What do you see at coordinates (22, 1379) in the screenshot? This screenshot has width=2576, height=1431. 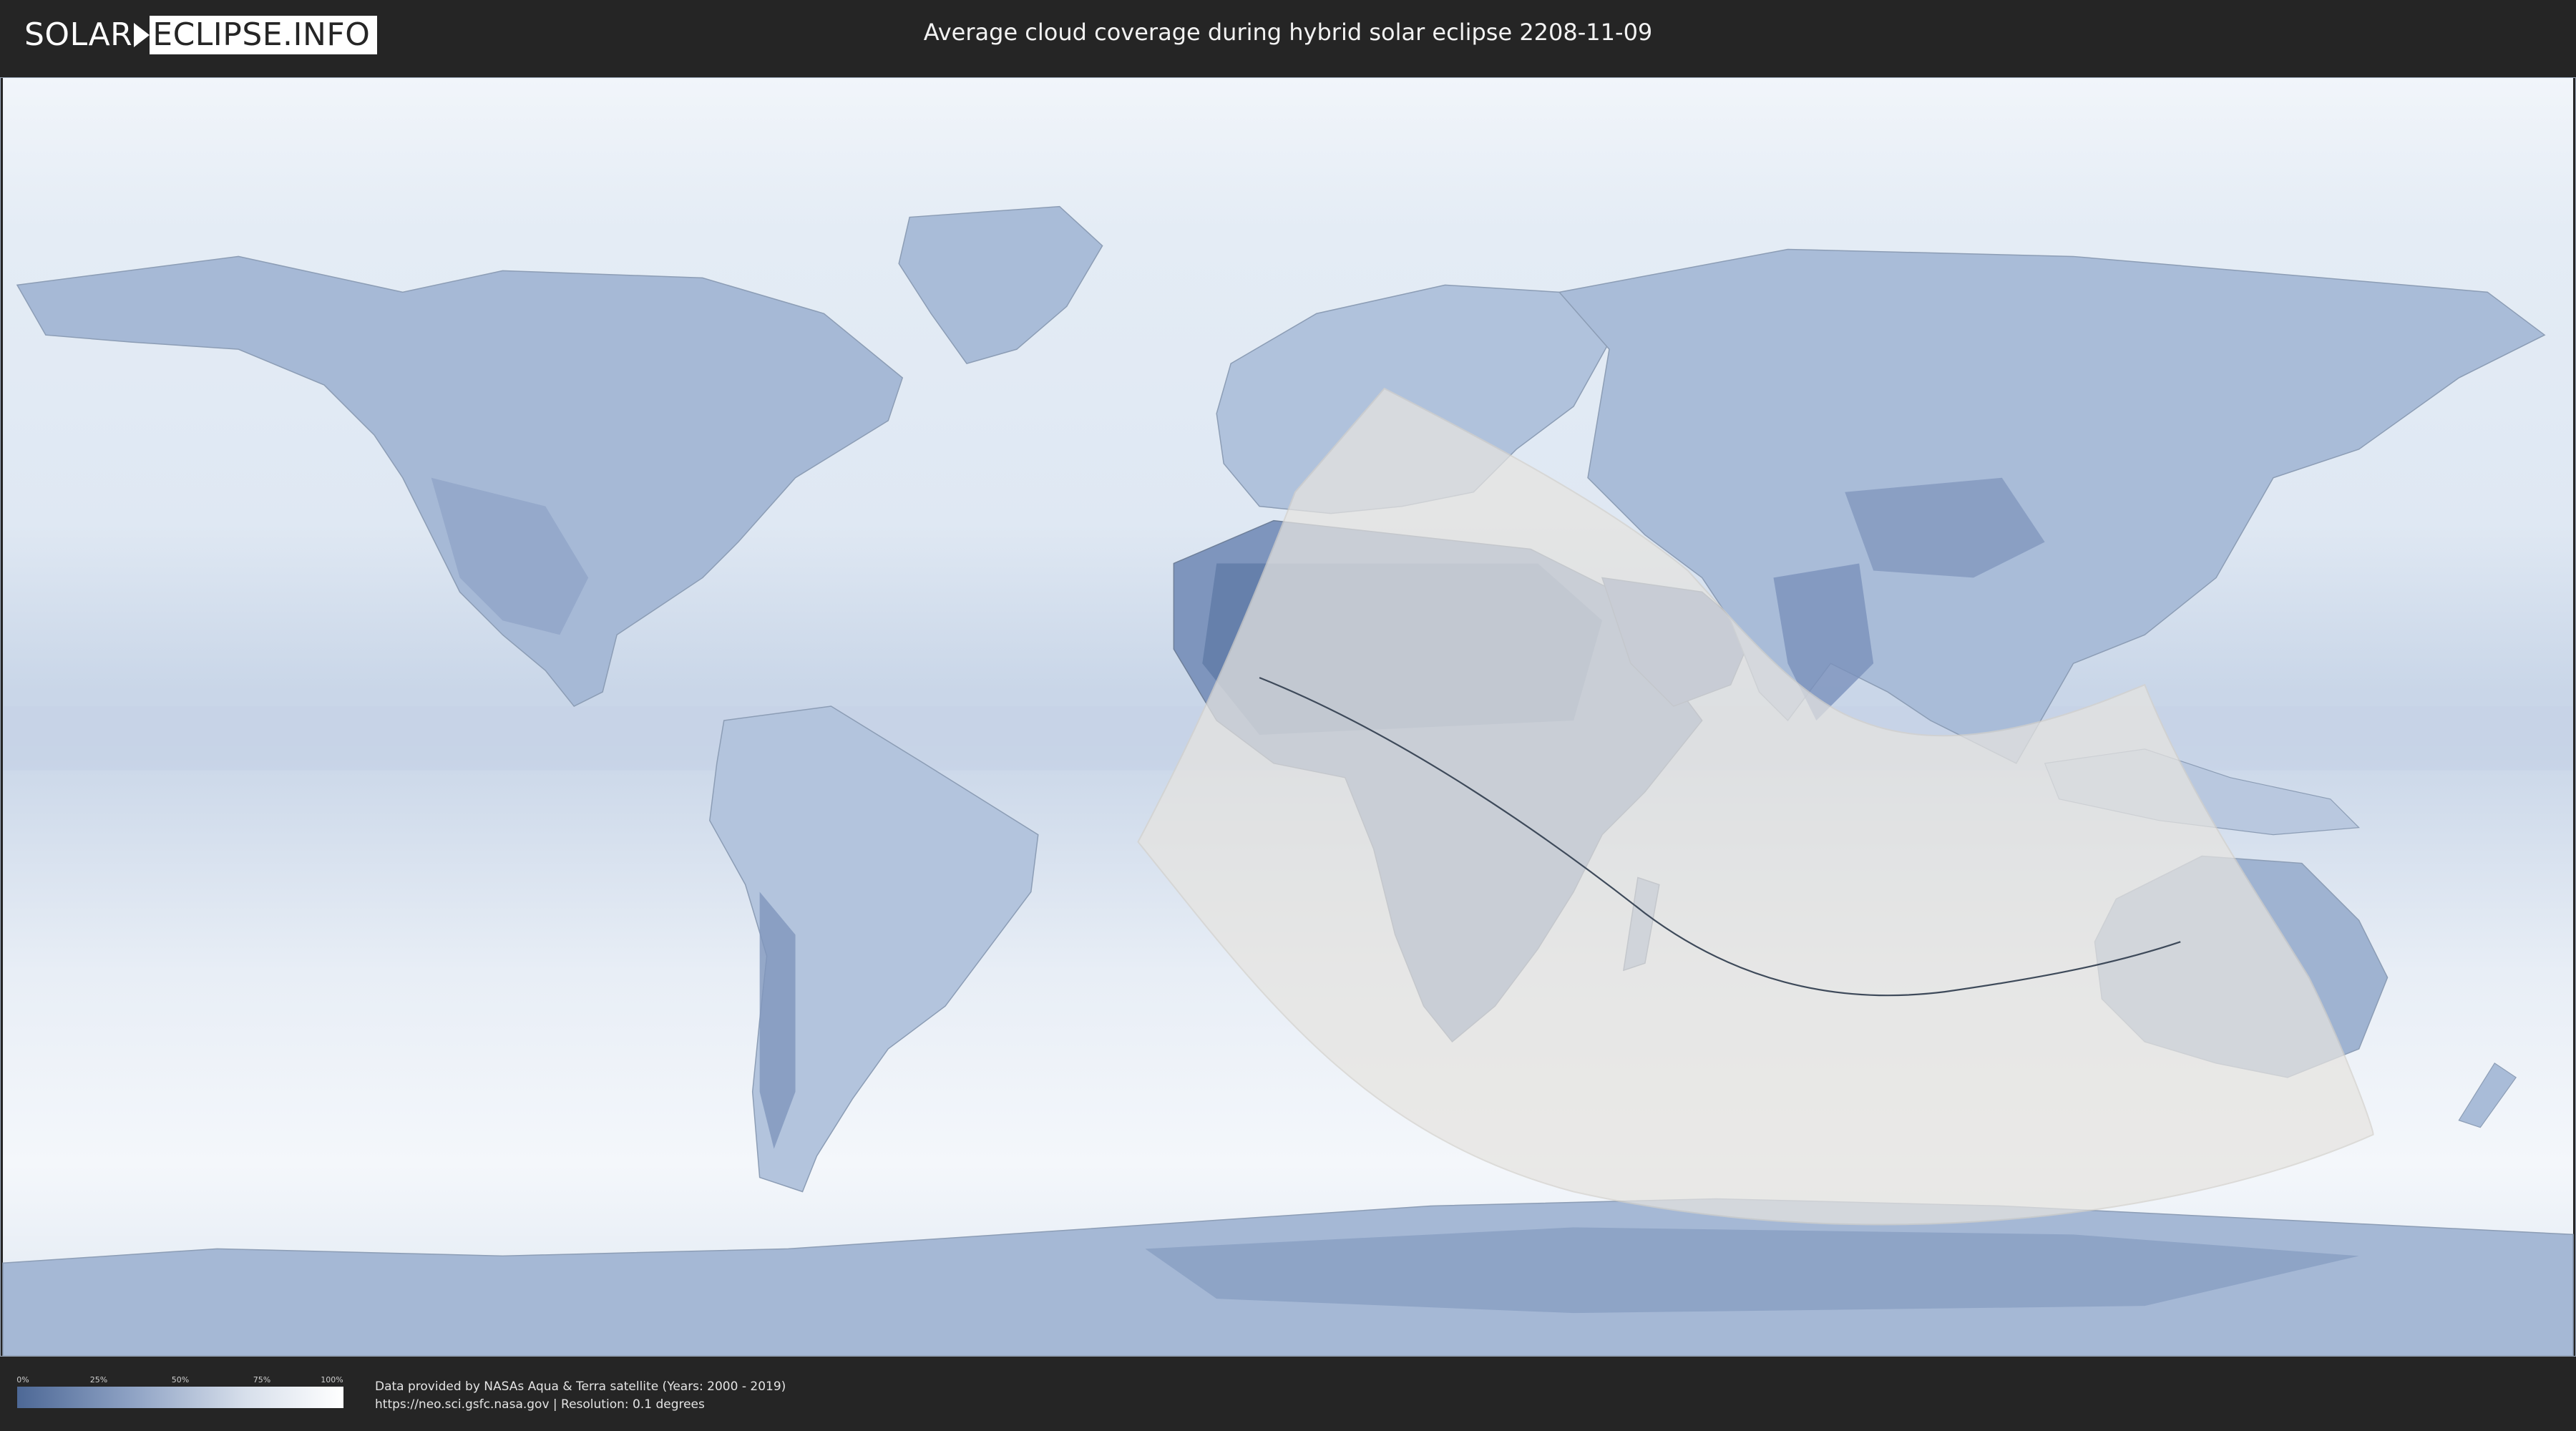 I see `legend-tick-0: 0%` at bounding box center [22, 1379].